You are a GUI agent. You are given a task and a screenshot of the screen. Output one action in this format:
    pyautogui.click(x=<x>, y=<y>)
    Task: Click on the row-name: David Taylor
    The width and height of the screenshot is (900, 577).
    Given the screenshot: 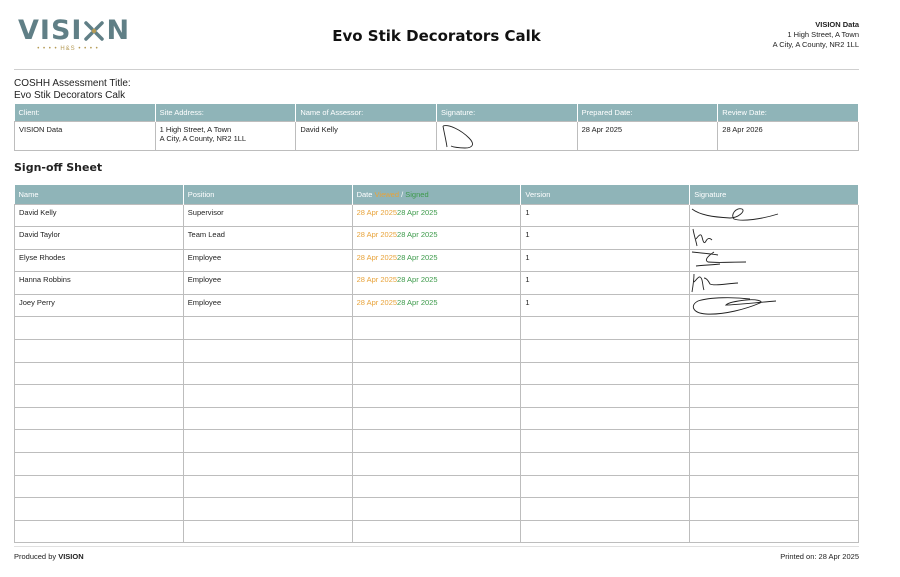 What is the action you would take?
    pyautogui.click(x=99, y=238)
    